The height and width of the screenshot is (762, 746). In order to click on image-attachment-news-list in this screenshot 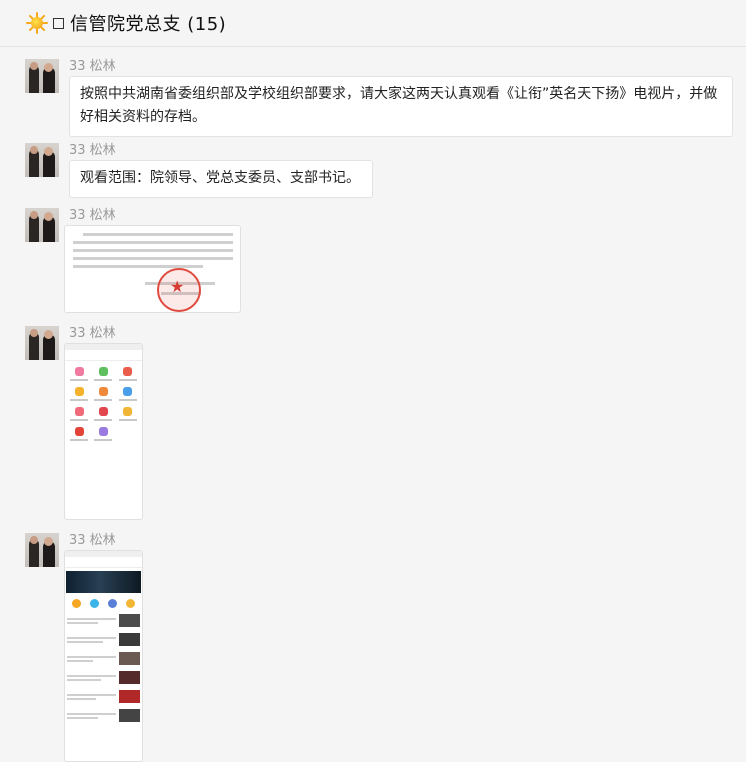, I will do `click(103, 656)`.